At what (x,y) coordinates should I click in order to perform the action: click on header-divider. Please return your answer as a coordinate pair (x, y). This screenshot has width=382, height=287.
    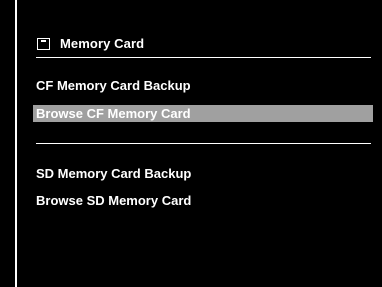
    Looking at the image, I should click on (203, 57).